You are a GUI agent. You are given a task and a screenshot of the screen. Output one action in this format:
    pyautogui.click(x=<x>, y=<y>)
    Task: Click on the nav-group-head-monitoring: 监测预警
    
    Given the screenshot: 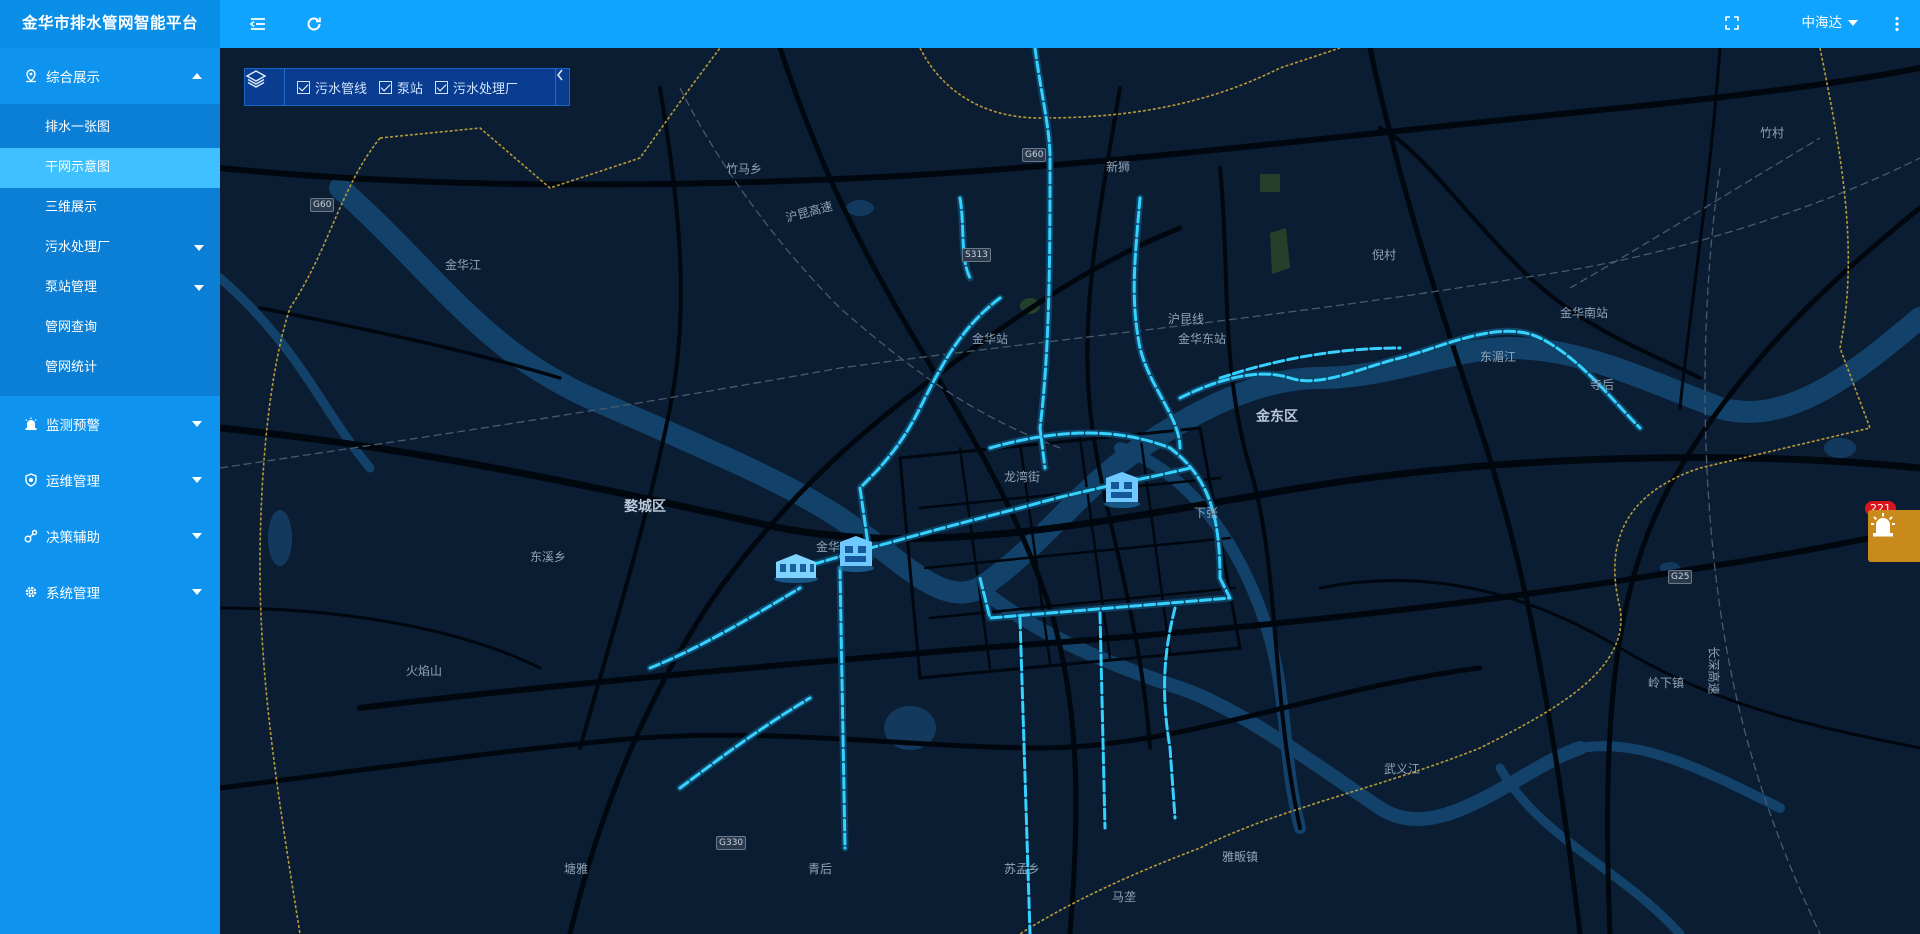 What is the action you would take?
    pyautogui.click(x=110, y=424)
    